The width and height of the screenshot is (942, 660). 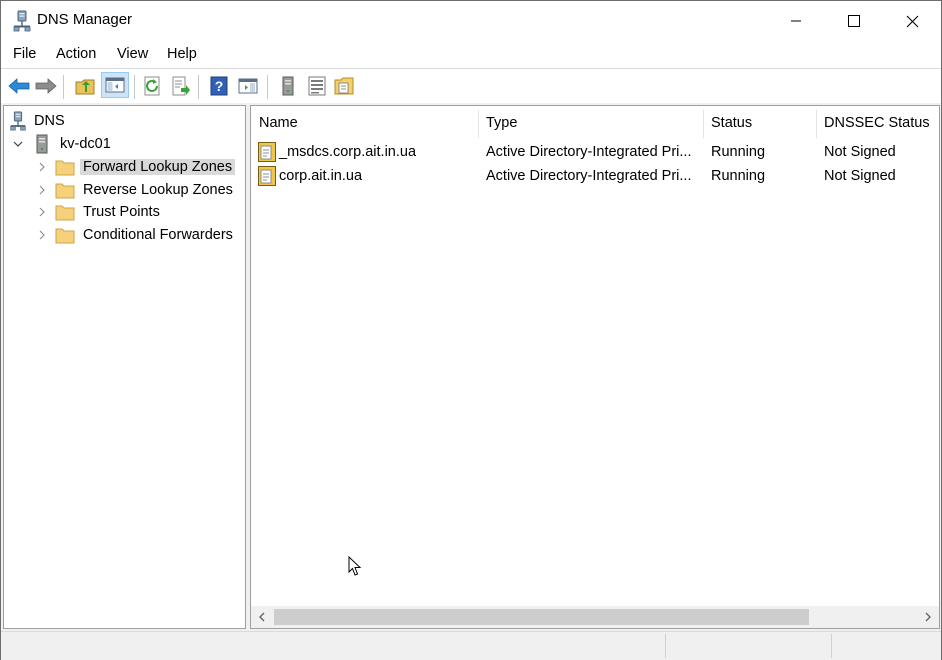 What do you see at coordinates (49, 121) in the screenshot?
I see `tree-label-dns: DNS` at bounding box center [49, 121].